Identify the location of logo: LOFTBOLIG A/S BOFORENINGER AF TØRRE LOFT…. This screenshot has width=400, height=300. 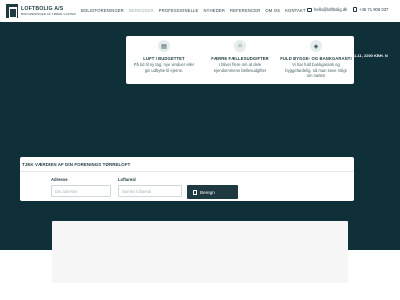
(41, 11).